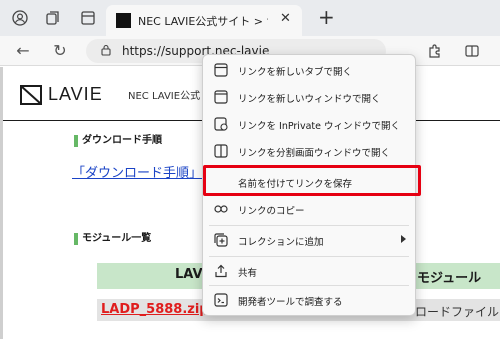 This screenshot has height=339, width=500. What do you see at coordinates (106, 50) in the screenshot?
I see `lock-icon` at bounding box center [106, 50].